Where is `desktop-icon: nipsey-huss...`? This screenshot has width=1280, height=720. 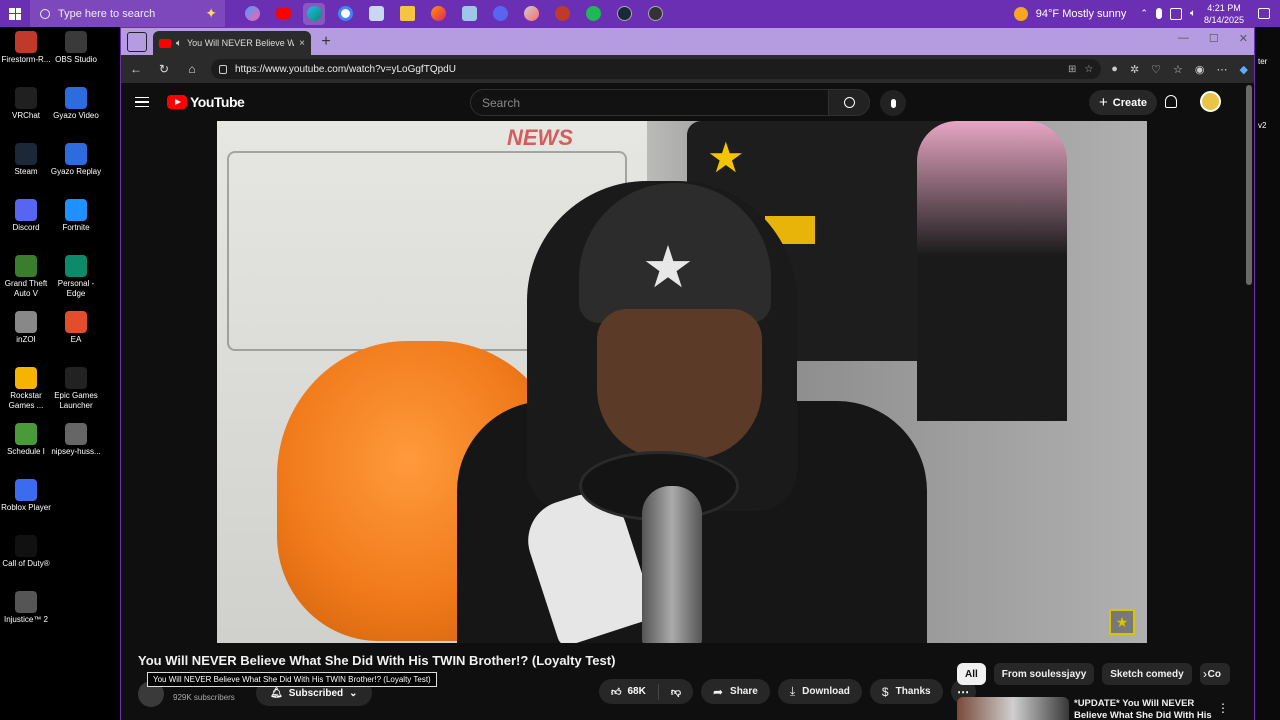 desktop-icon: nipsey-huss... is located at coordinates (76, 438).